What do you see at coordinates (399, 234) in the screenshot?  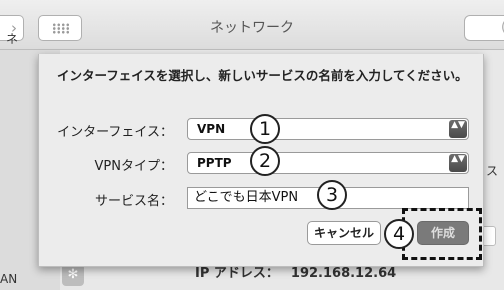 I see `callout-4: 4` at bounding box center [399, 234].